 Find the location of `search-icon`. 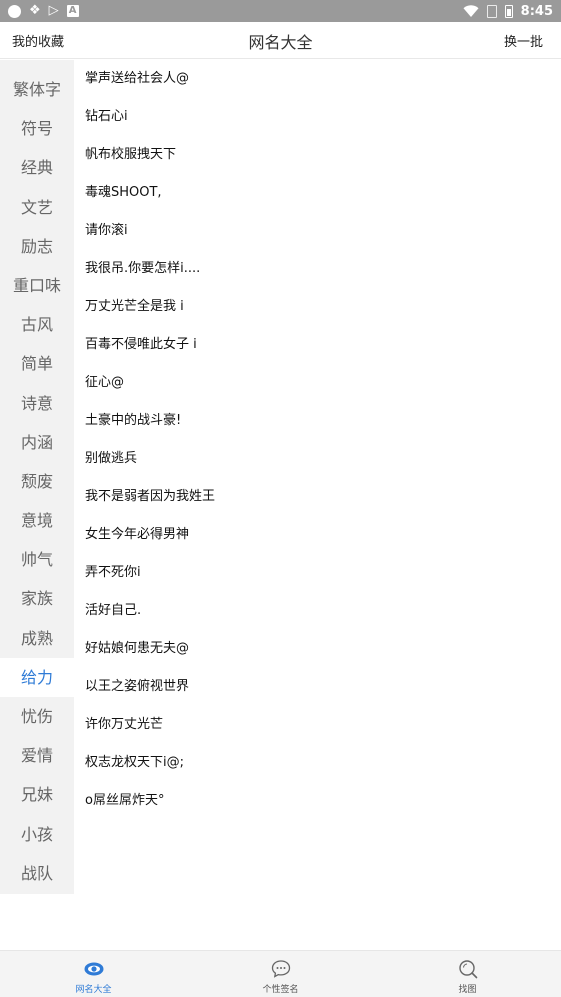

search-icon is located at coordinates (467, 969).